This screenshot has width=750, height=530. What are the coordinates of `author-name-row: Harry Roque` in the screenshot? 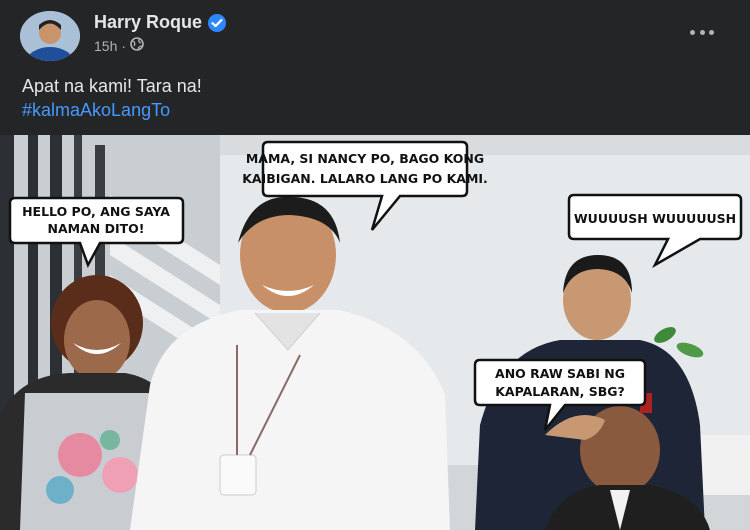 It's located at (160, 22).